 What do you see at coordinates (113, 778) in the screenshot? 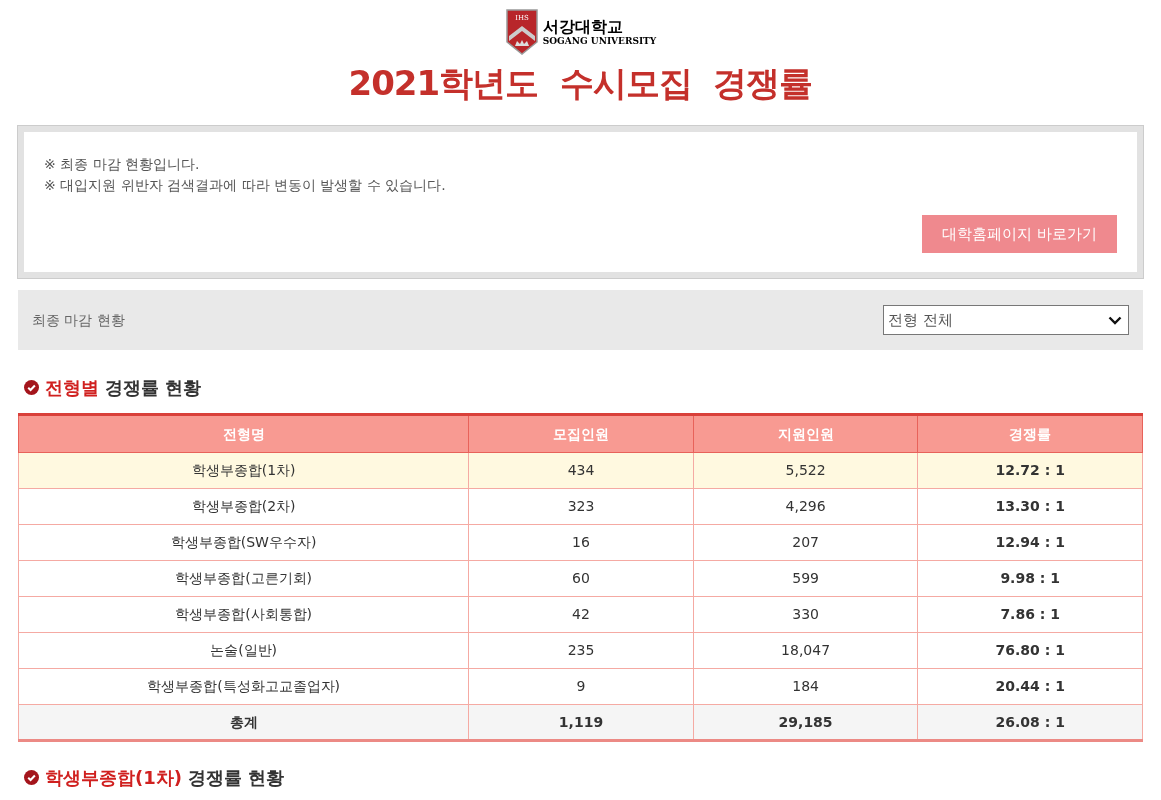
I see `section-heading-highlight: 학생부종합(1차)` at bounding box center [113, 778].